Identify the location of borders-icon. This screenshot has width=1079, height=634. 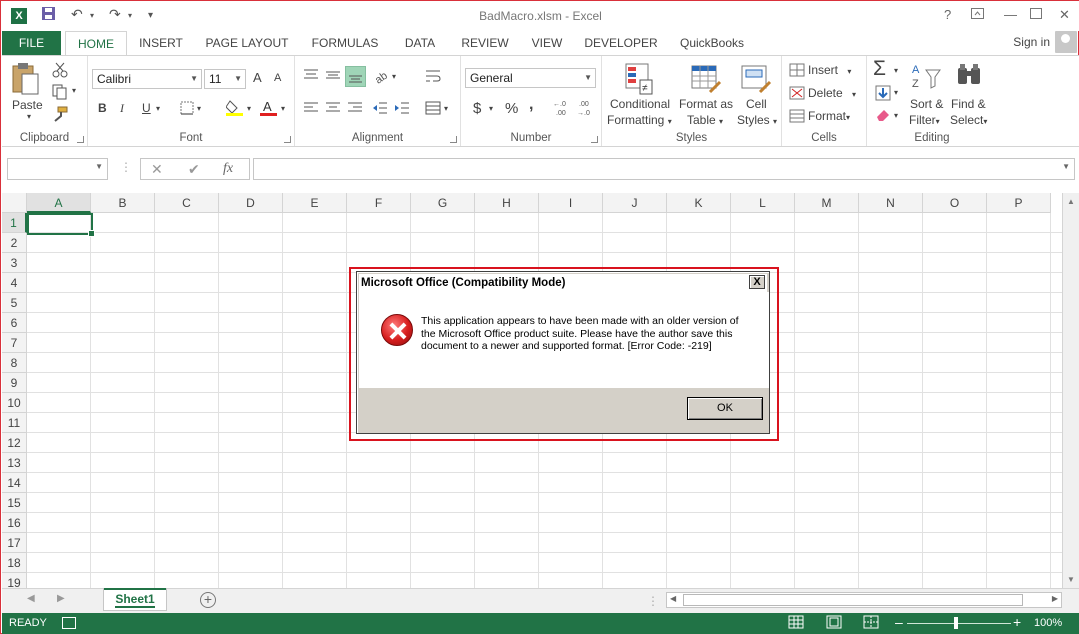
(187, 109).